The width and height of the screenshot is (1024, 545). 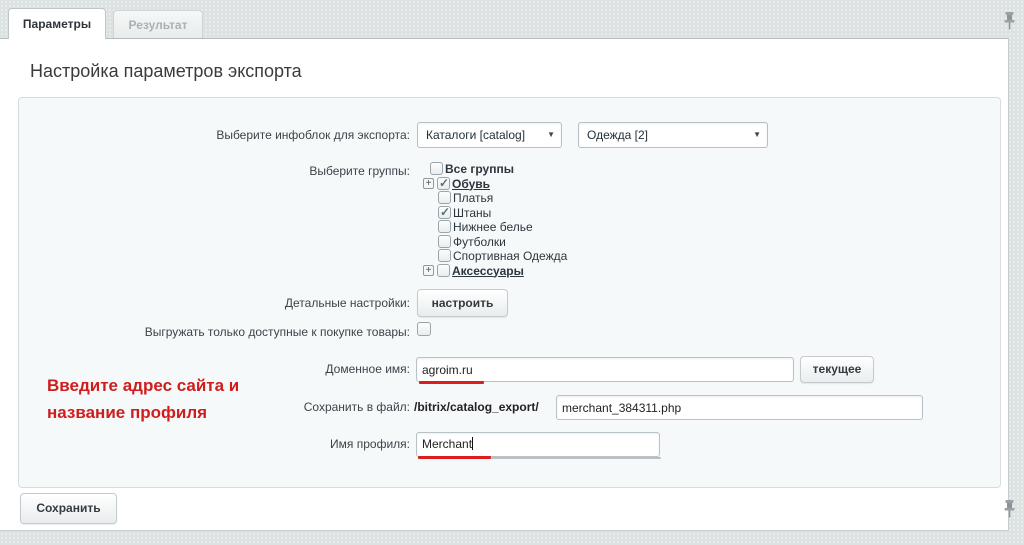 What do you see at coordinates (479, 169) in the screenshot?
I see `group-label: Все группы` at bounding box center [479, 169].